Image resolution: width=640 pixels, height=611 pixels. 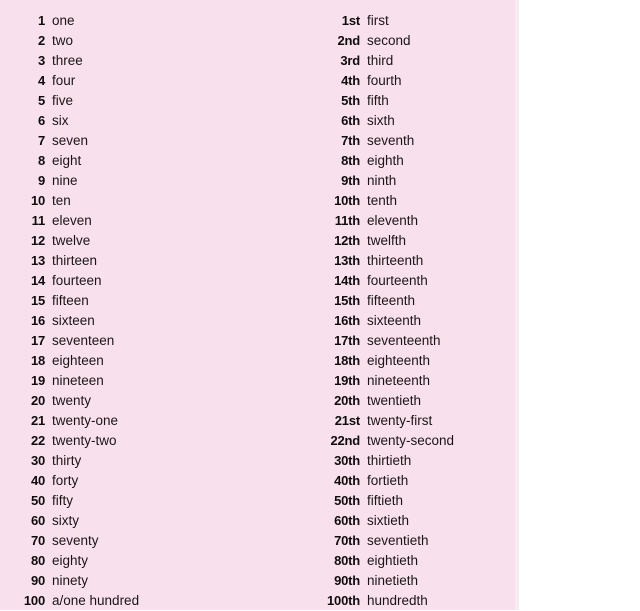 I want to click on cardinal-row: 80 eighty, so click(x=150, y=561).